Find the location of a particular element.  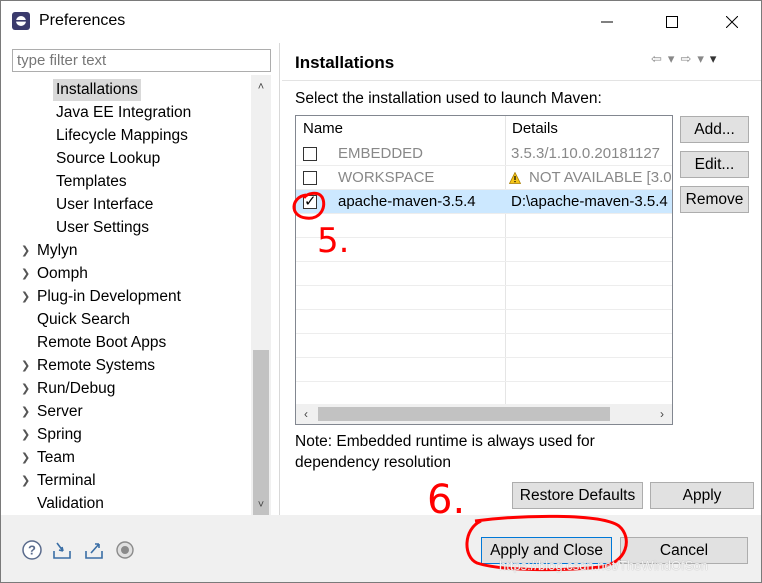

annotation-circle-checkbox is located at coordinates (309, 205).